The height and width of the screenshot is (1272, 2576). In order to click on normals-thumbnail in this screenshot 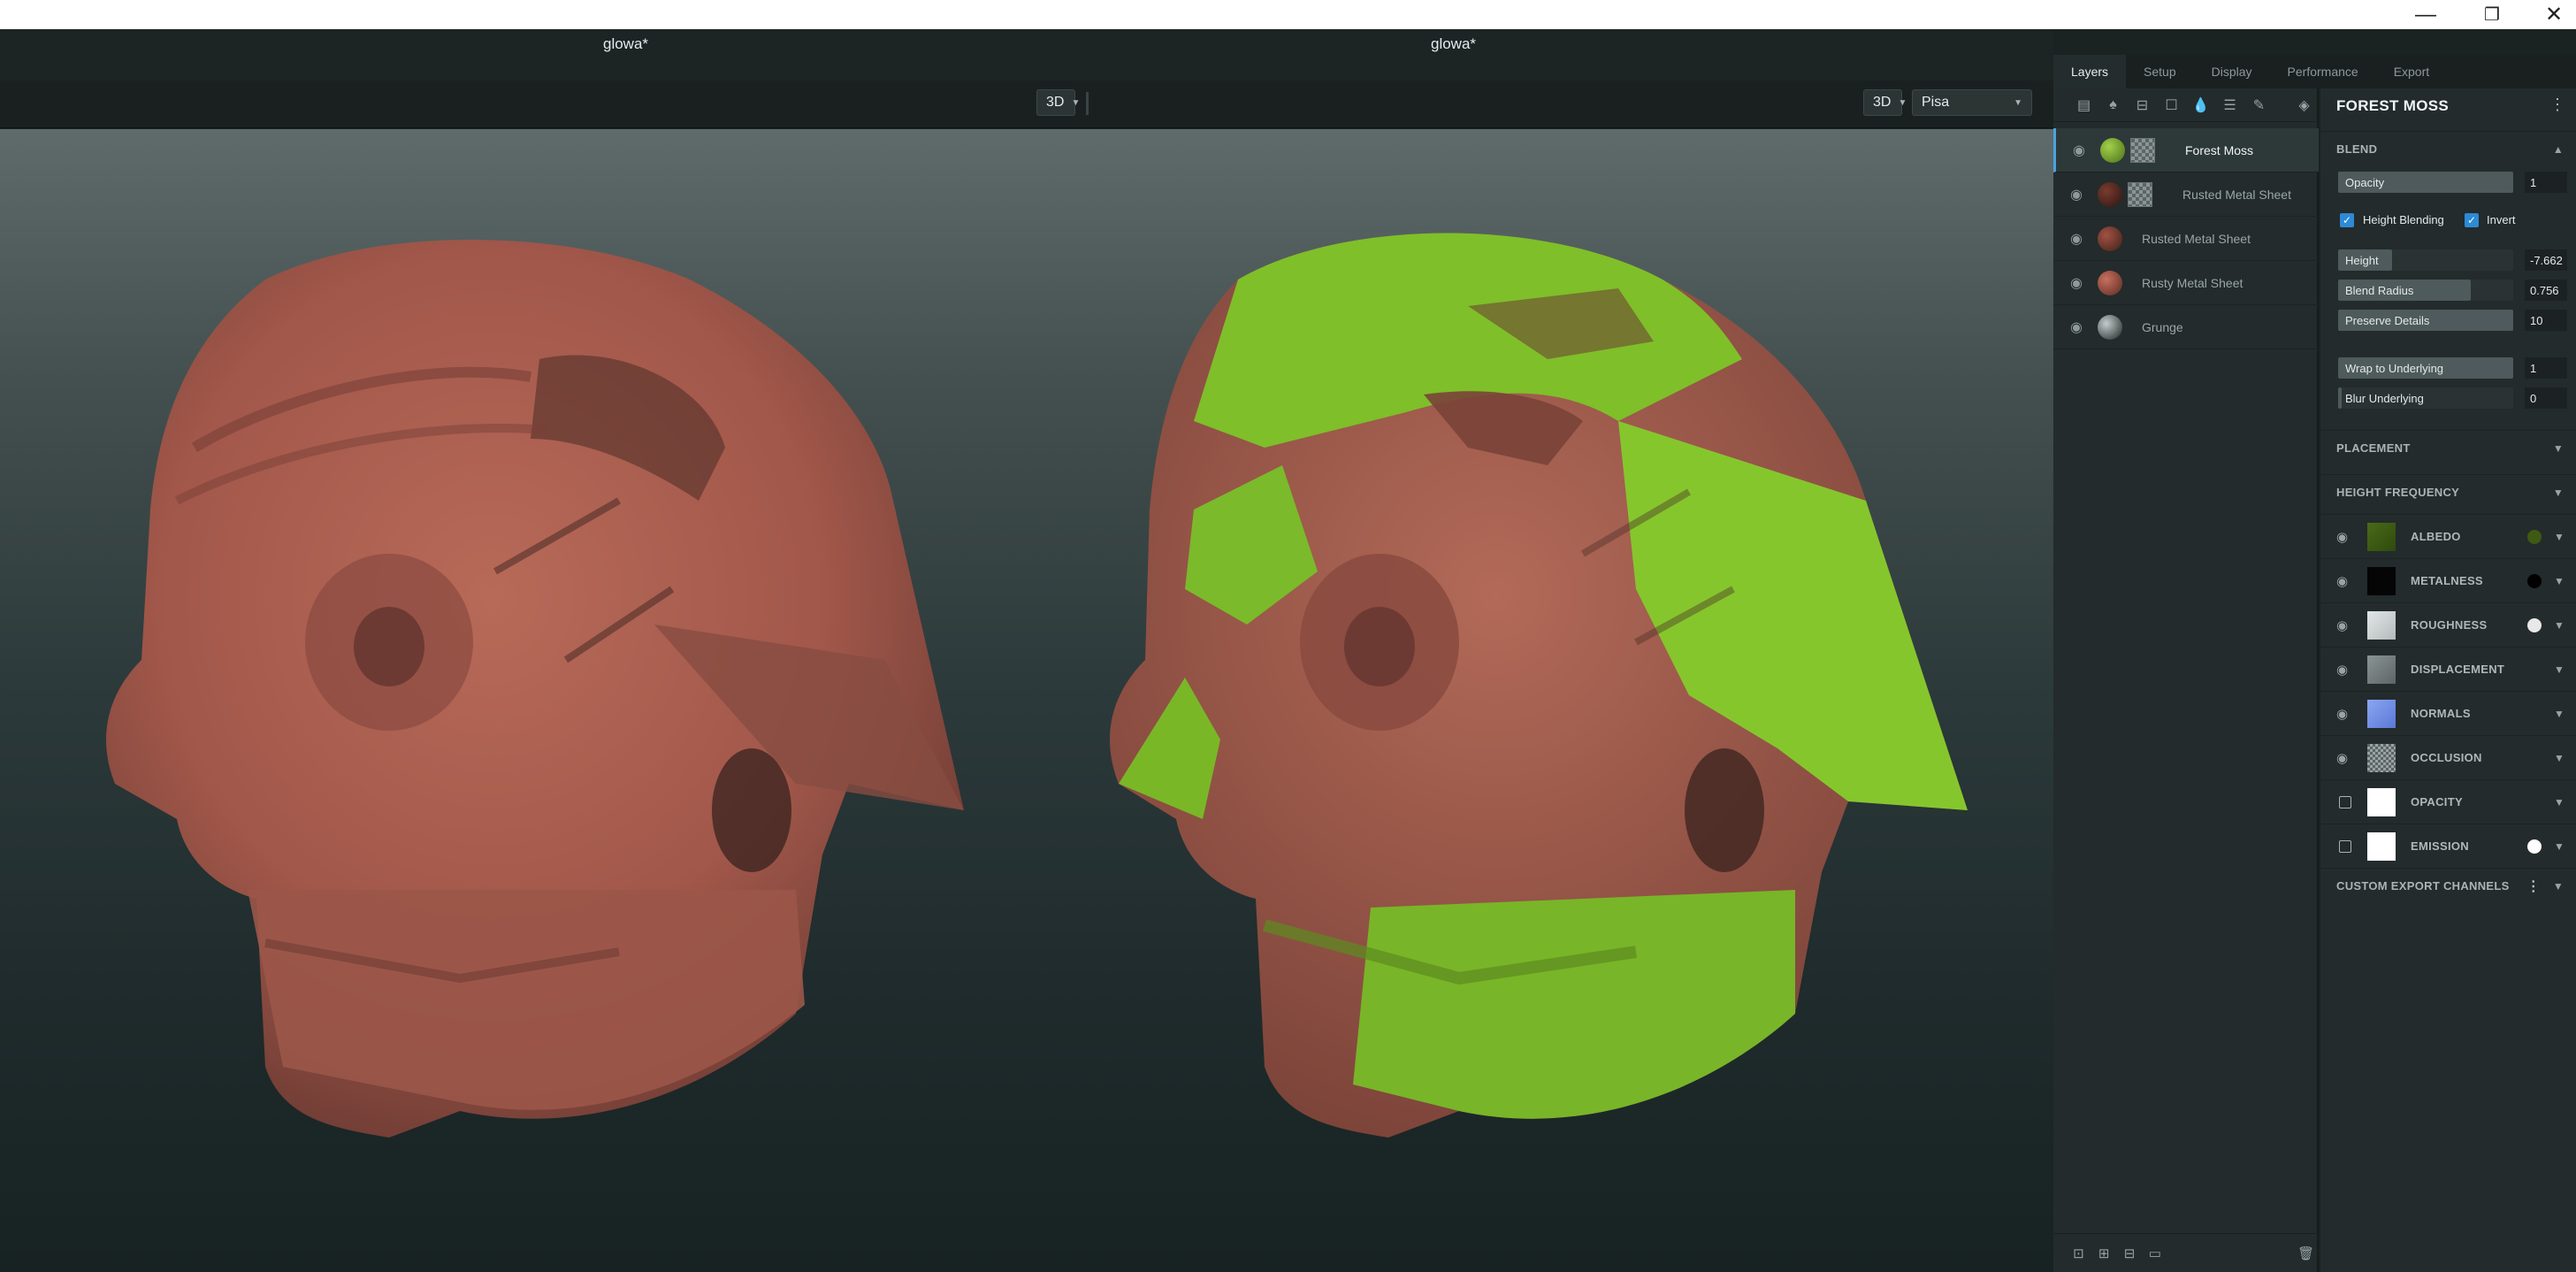, I will do `click(2381, 713)`.